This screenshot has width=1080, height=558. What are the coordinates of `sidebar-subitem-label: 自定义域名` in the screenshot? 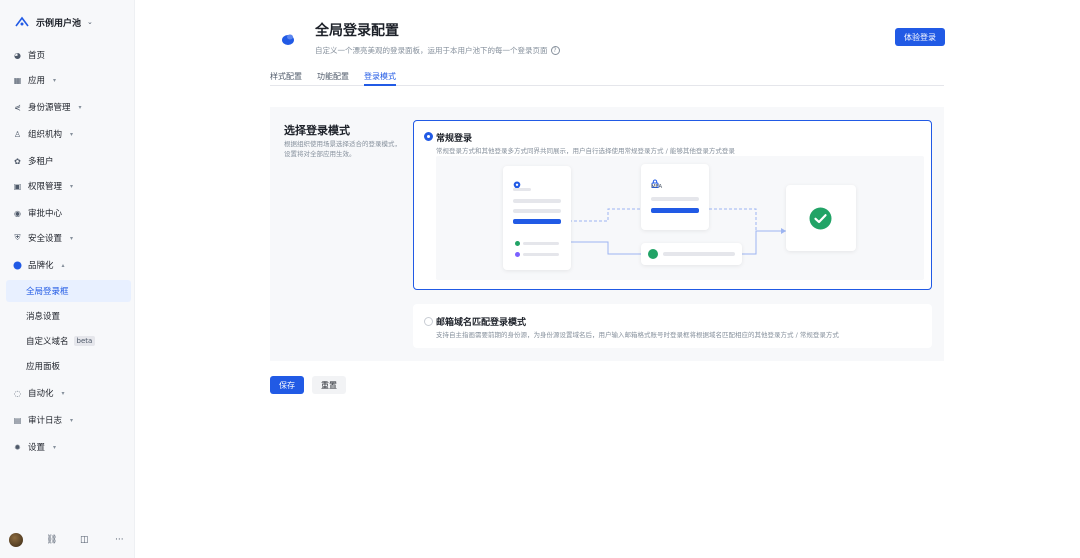 It's located at (47, 342).